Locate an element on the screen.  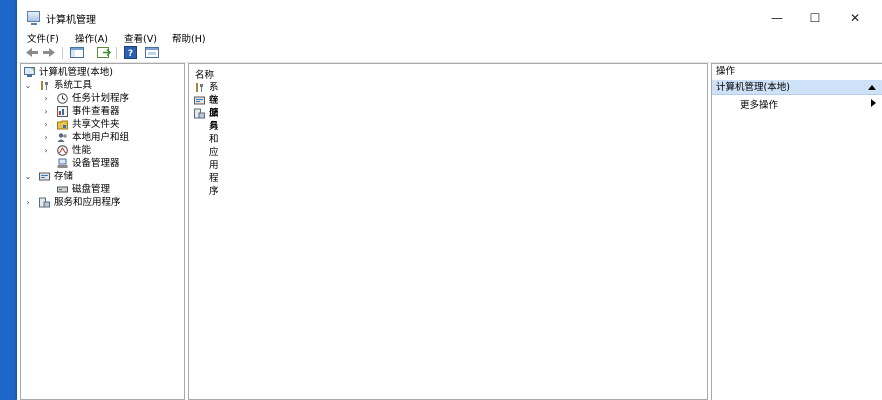
actions-section-computer-management: 计算机管理(本地) is located at coordinates (797, 87).